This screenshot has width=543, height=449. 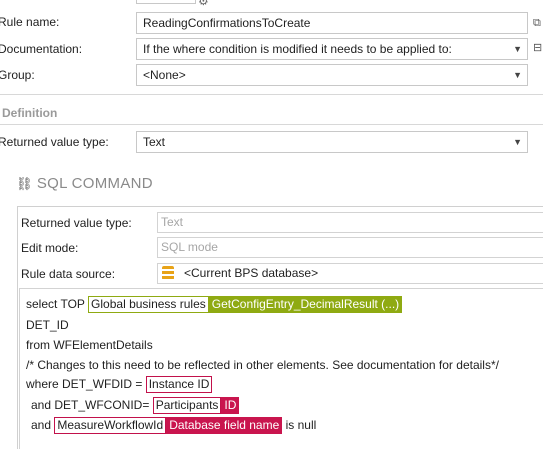 I want to click on code-line-5: where DET_WFDID = Instance ID, so click(x=119, y=384).